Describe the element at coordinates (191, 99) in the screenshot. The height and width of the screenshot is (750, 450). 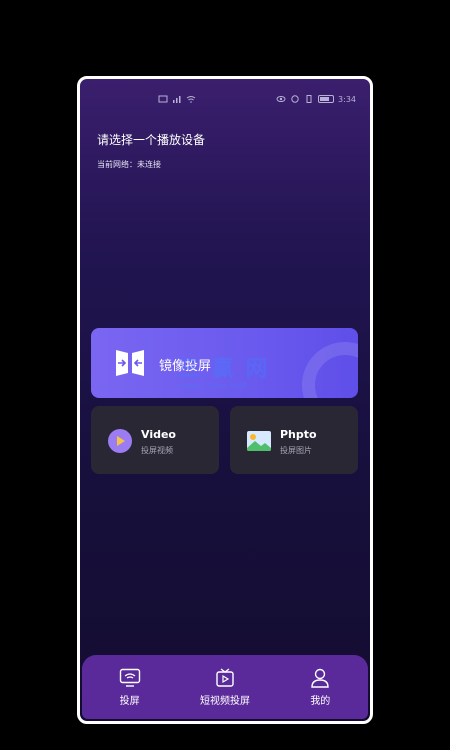
I see `wifi-icon` at that location.